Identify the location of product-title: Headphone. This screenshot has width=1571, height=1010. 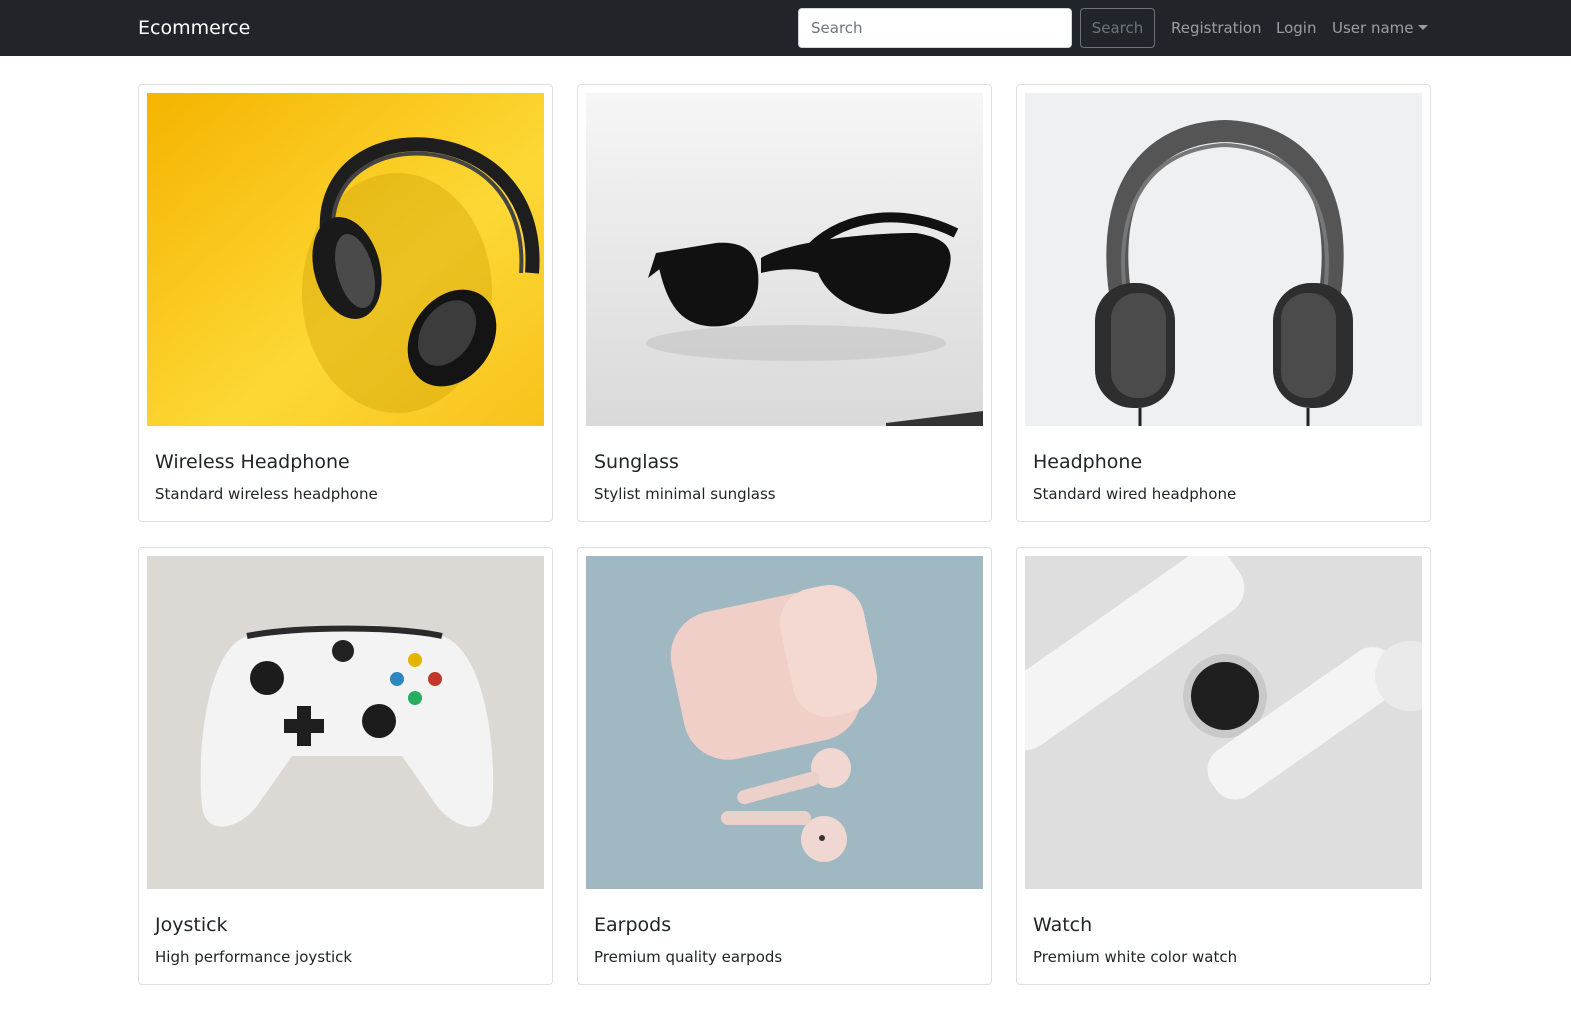
(1088, 462).